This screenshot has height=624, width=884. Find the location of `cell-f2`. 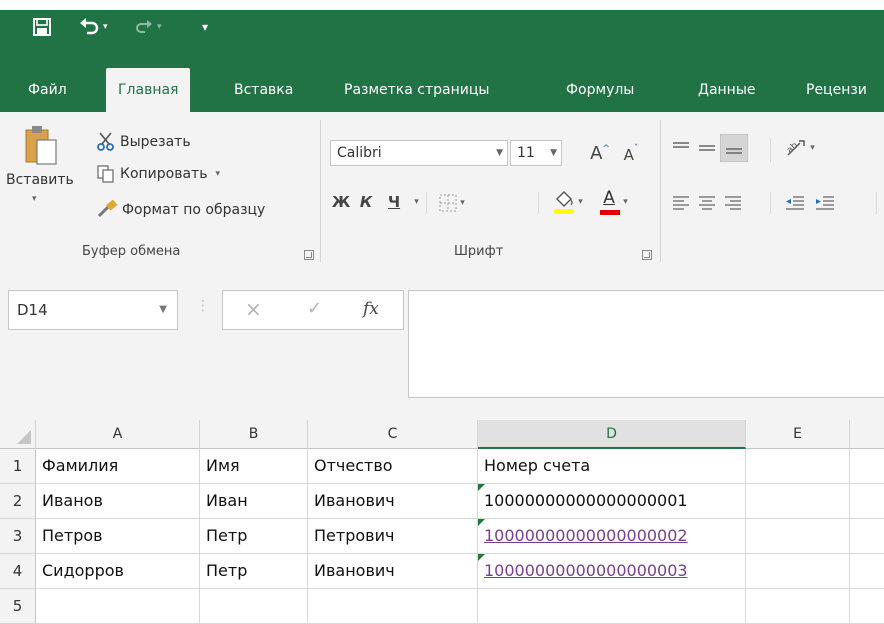

cell-f2 is located at coordinates (867, 501).